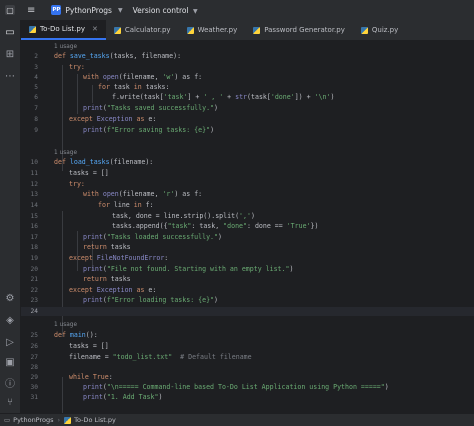 Image resolution: width=474 pixels, height=426 pixels. What do you see at coordinates (7, 420) in the screenshot?
I see `folder-icon: ▭` at bounding box center [7, 420].